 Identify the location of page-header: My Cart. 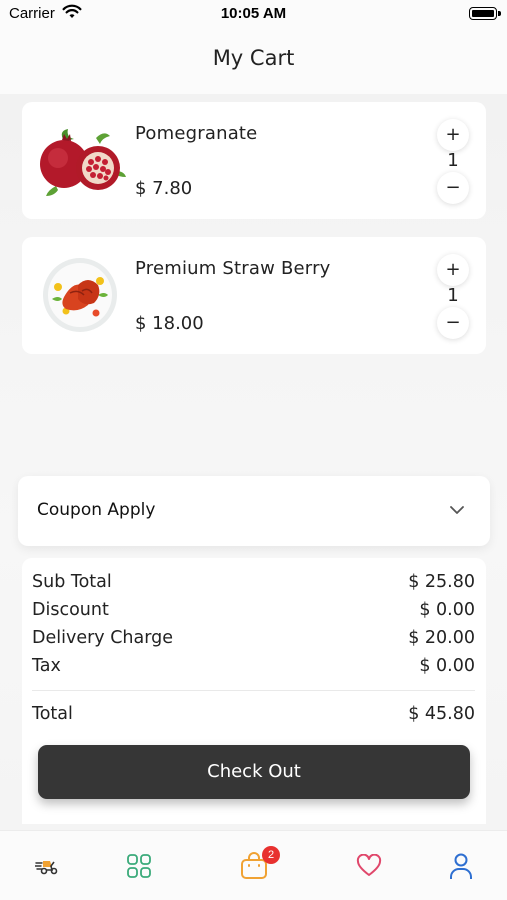
(253, 62).